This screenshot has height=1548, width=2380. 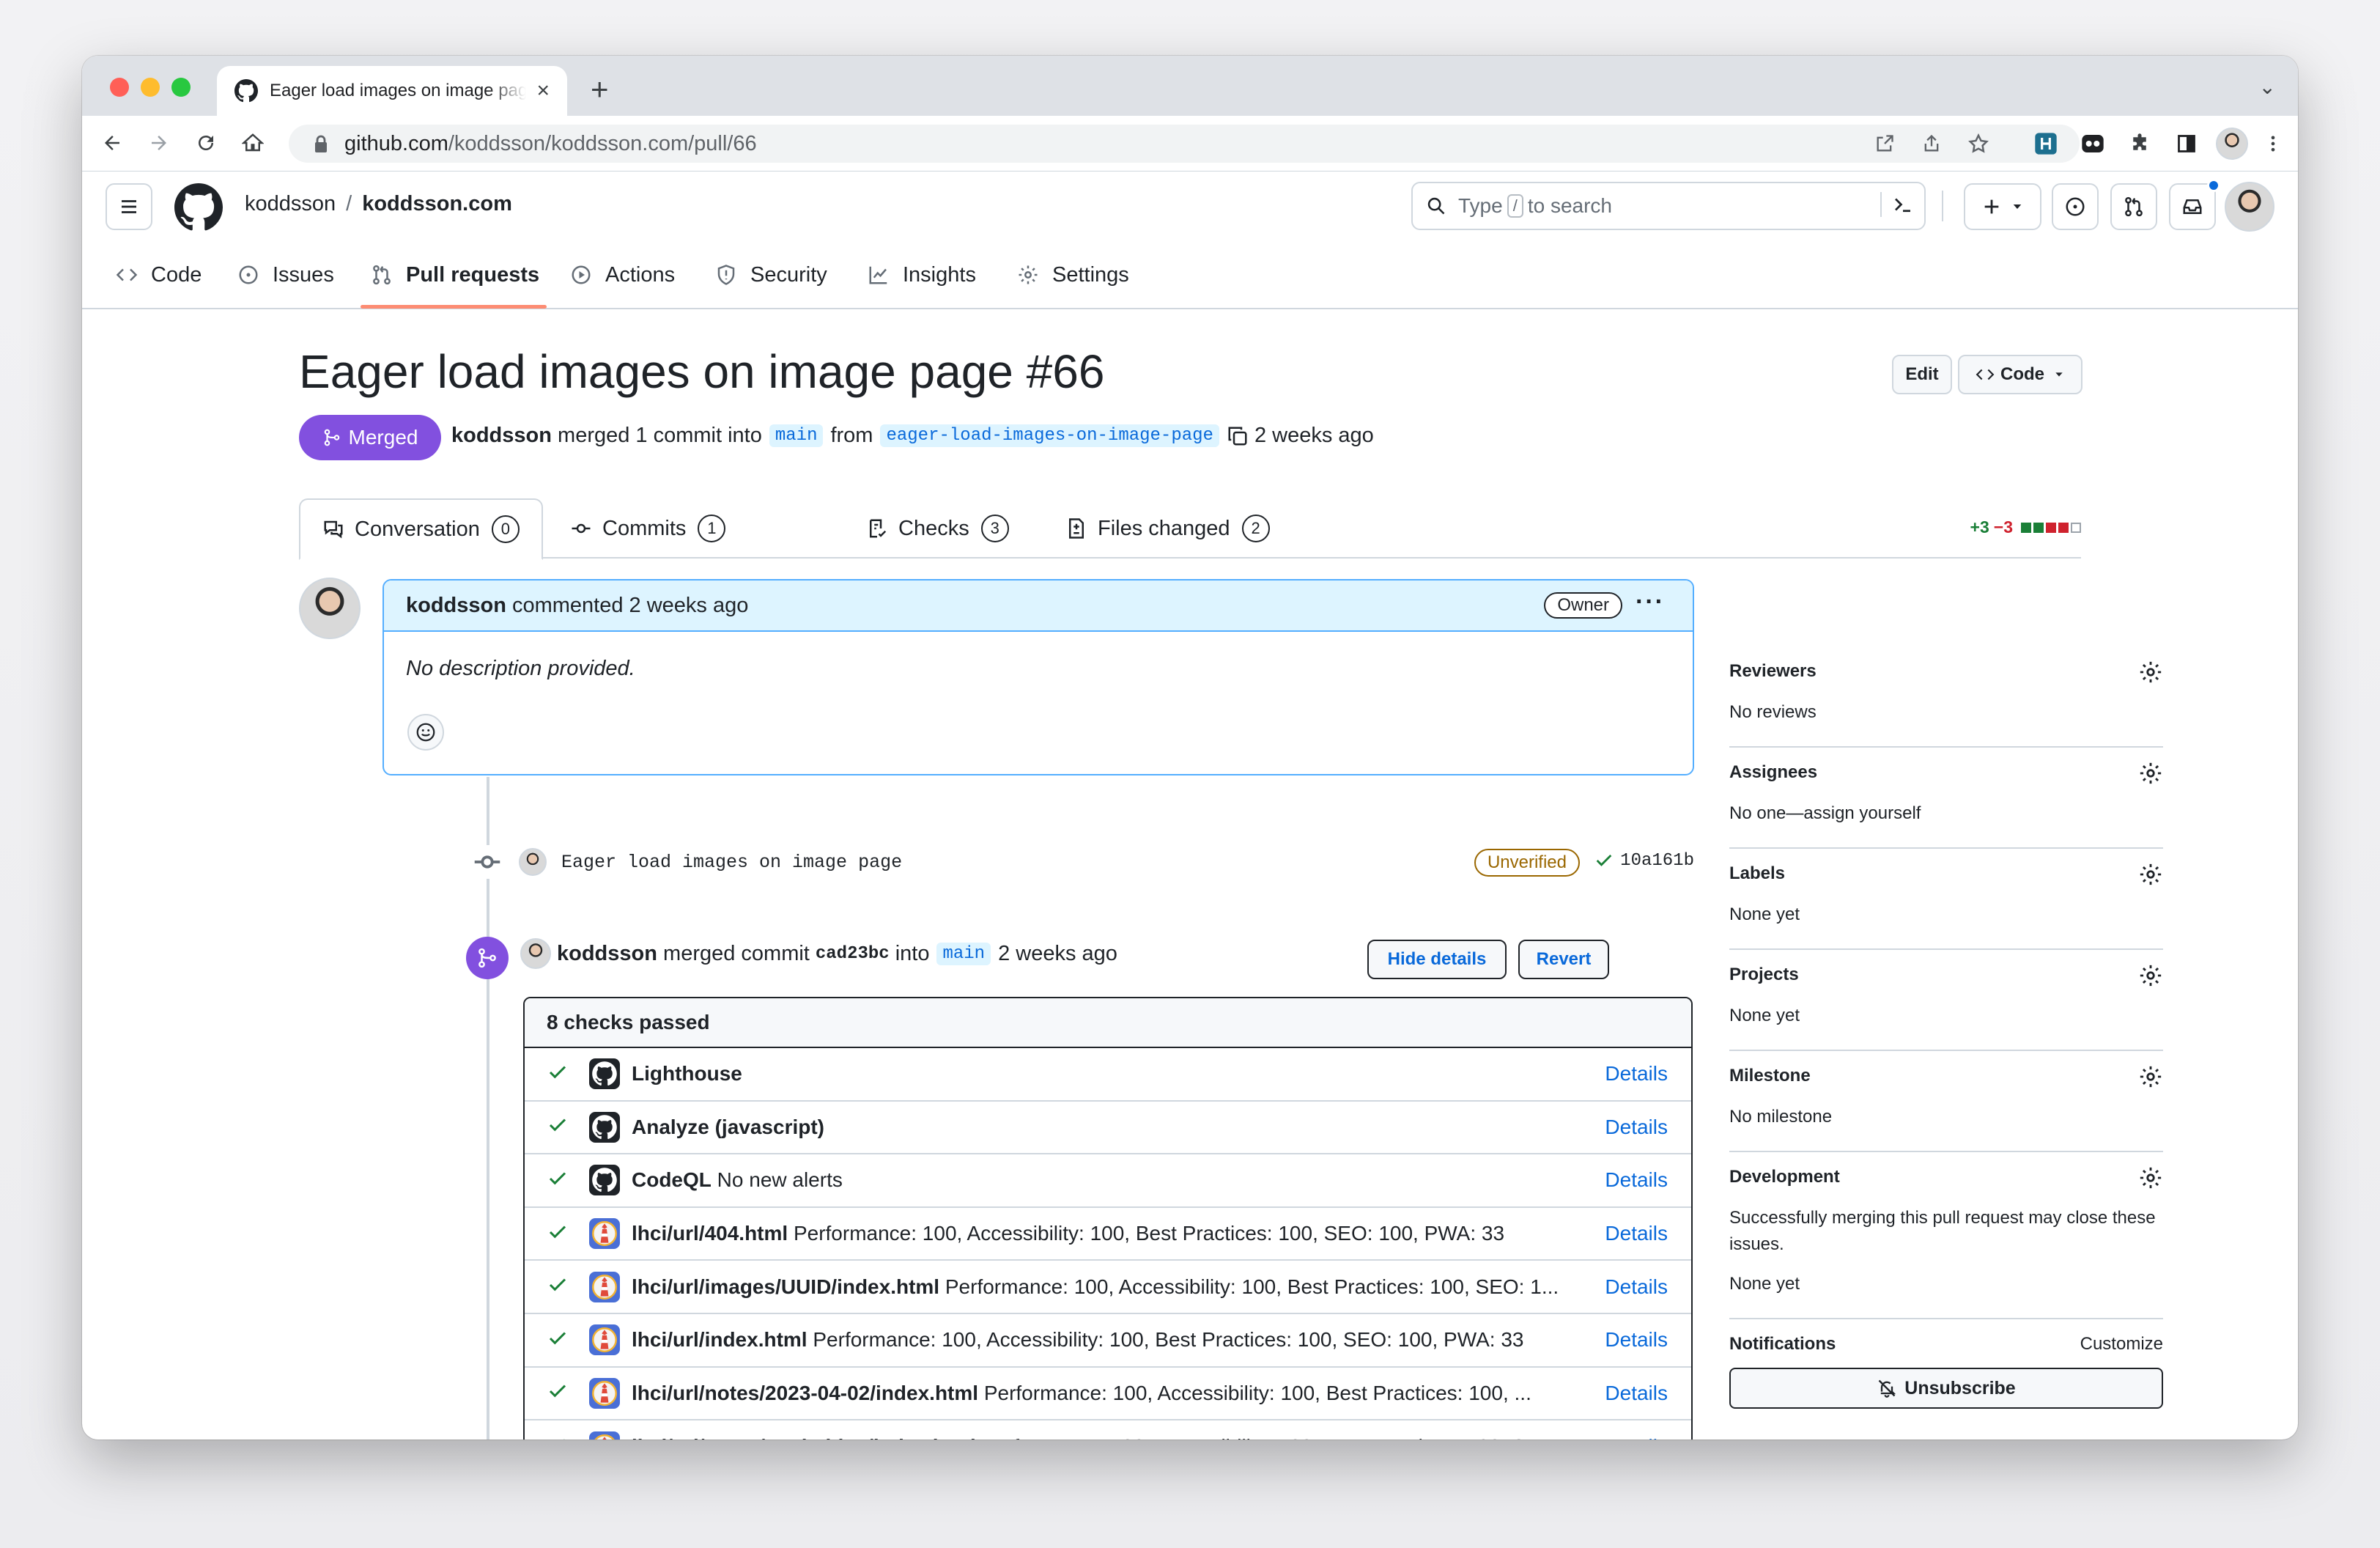 I want to click on check-name: lhci/url/404.html, so click(x=710, y=1233).